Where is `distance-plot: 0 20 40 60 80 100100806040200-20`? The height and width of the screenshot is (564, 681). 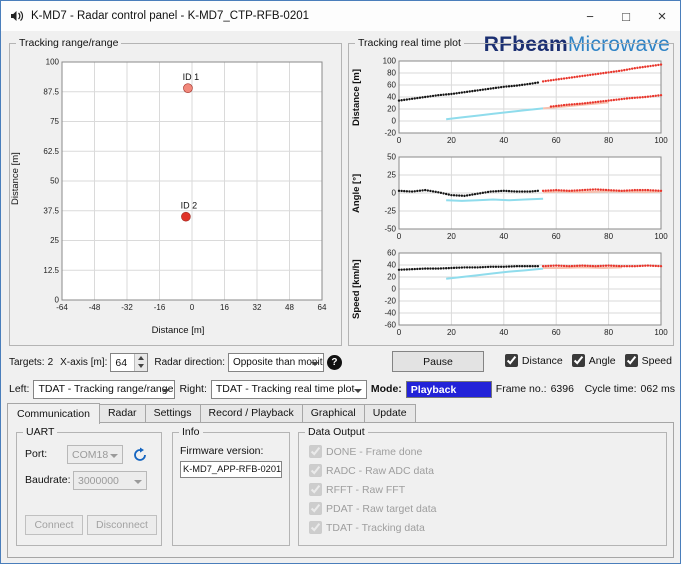 distance-plot: 0 20 40 60 80 100100806040200-20 is located at coordinates (526, 101).